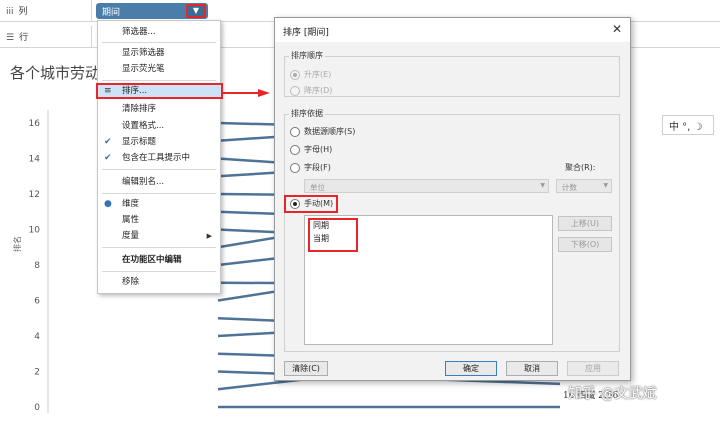  Describe the element at coordinates (532, 368) in the screenshot. I see `cancel-button: 取消` at that location.